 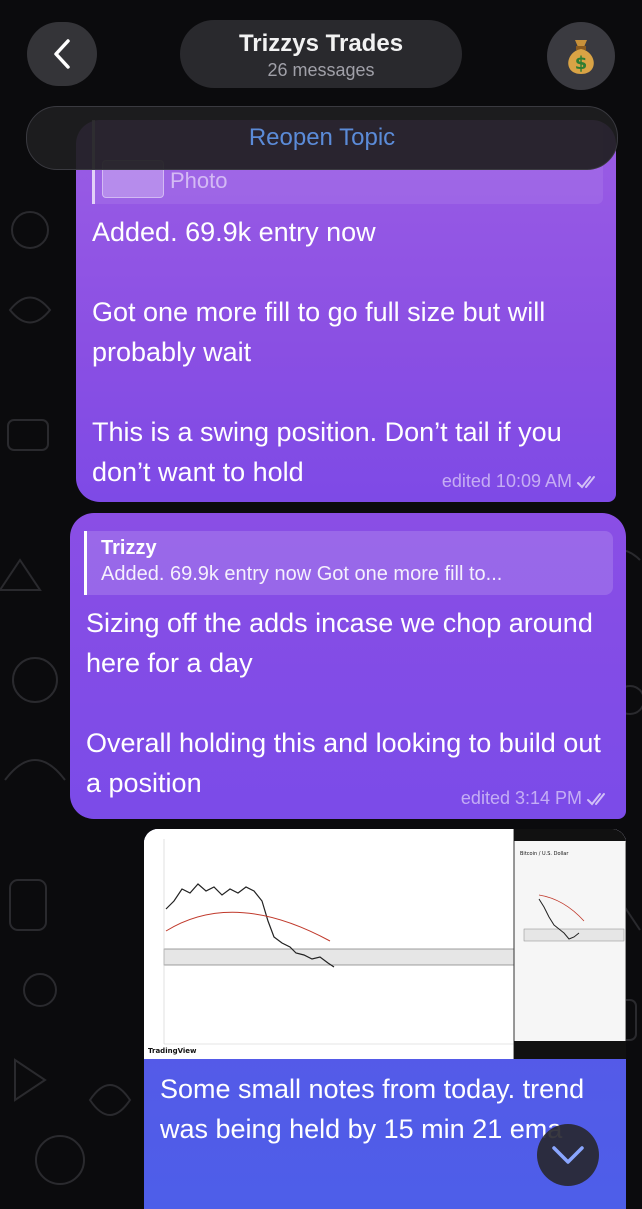 What do you see at coordinates (199, 180) in the screenshot?
I see `reply-media-label: Photo` at bounding box center [199, 180].